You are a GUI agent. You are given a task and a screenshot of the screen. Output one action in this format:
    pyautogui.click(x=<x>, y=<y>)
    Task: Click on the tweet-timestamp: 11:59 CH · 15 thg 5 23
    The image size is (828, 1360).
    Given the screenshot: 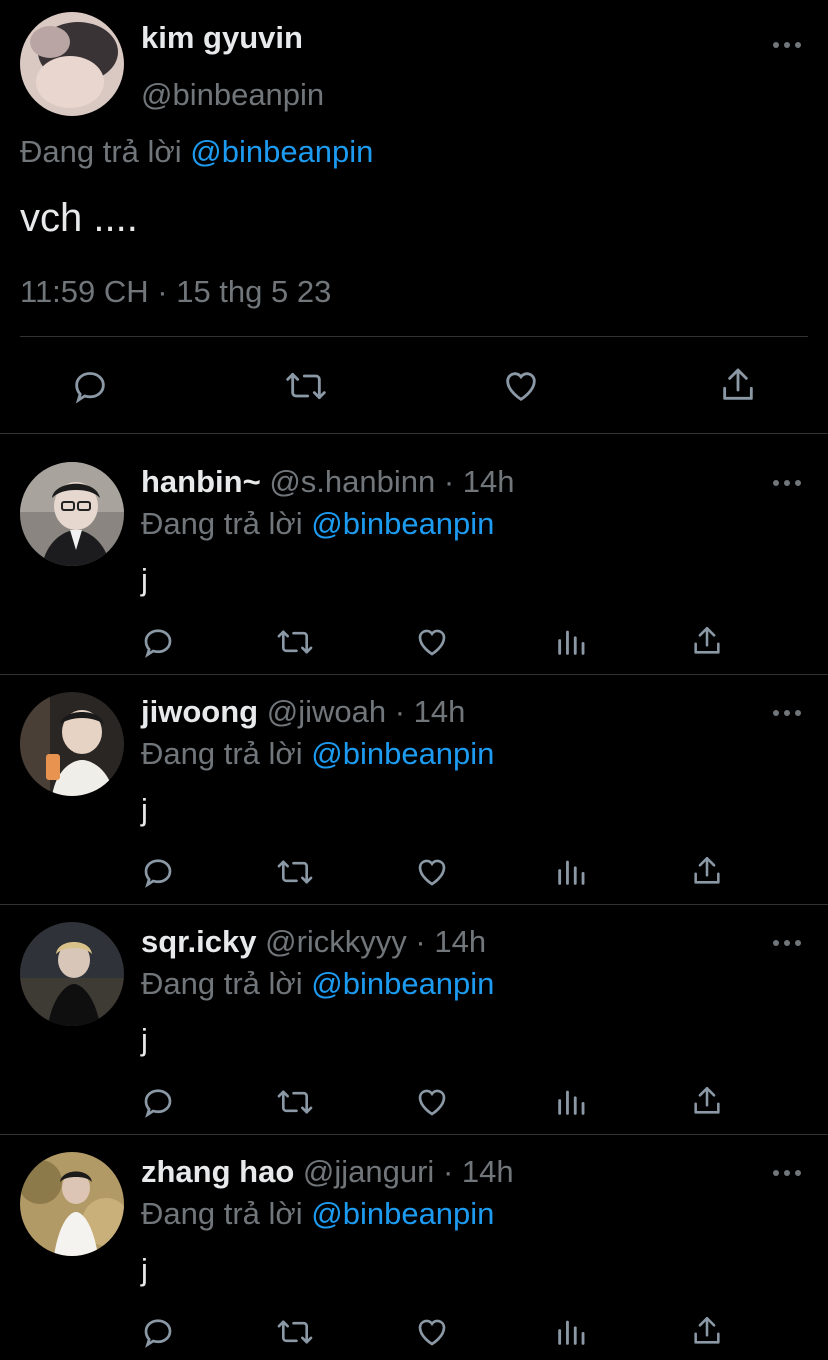 What is the action you would take?
    pyautogui.click(x=175, y=292)
    